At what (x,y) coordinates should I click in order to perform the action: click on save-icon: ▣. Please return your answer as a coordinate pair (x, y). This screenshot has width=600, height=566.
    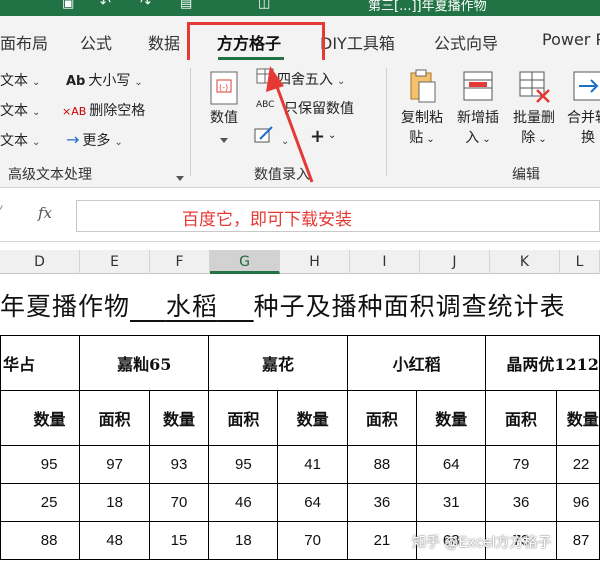
    Looking at the image, I should click on (68, 5).